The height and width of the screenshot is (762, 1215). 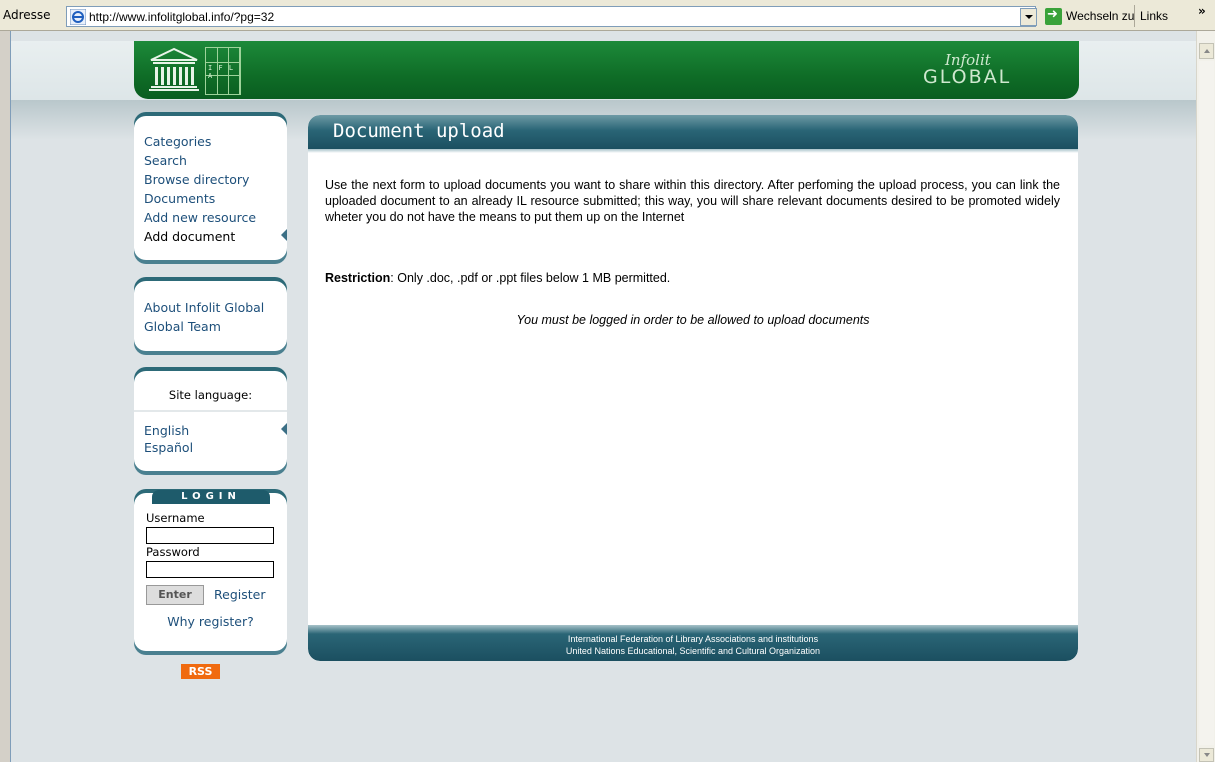 What do you see at coordinates (358, 278) in the screenshot?
I see `restriction-label: Restriction` at bounding box center [358, 278].